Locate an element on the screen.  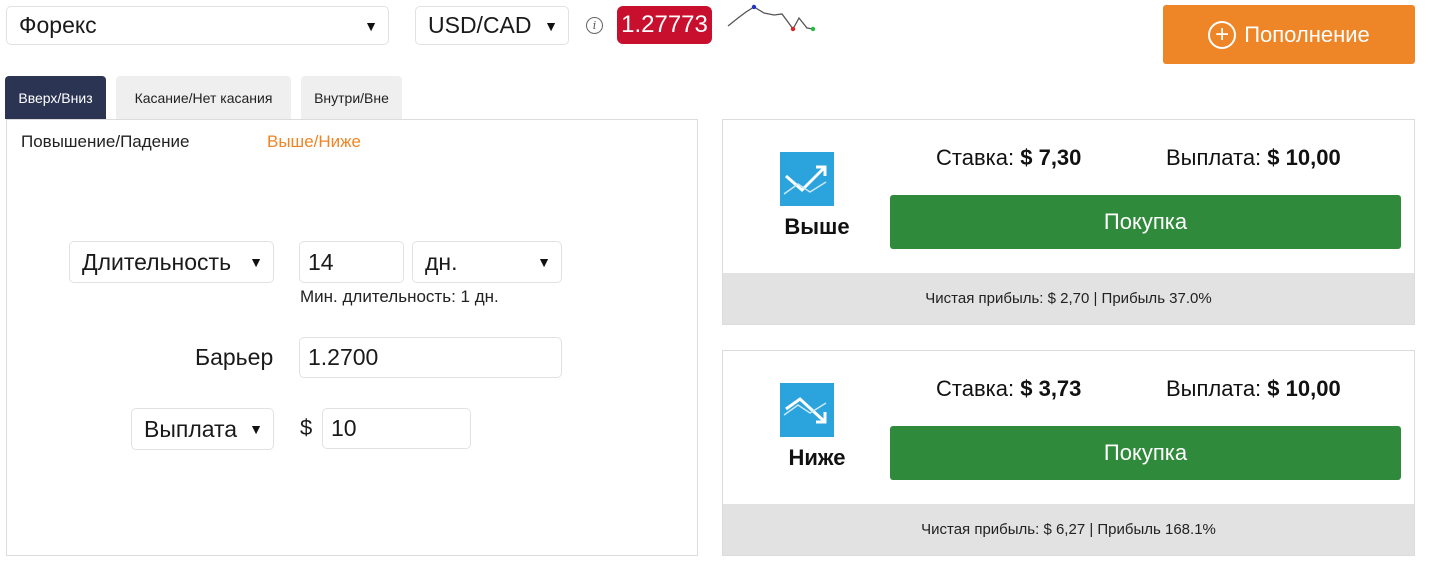
duration-value-input: 14 is located at coordinates (351, 262).